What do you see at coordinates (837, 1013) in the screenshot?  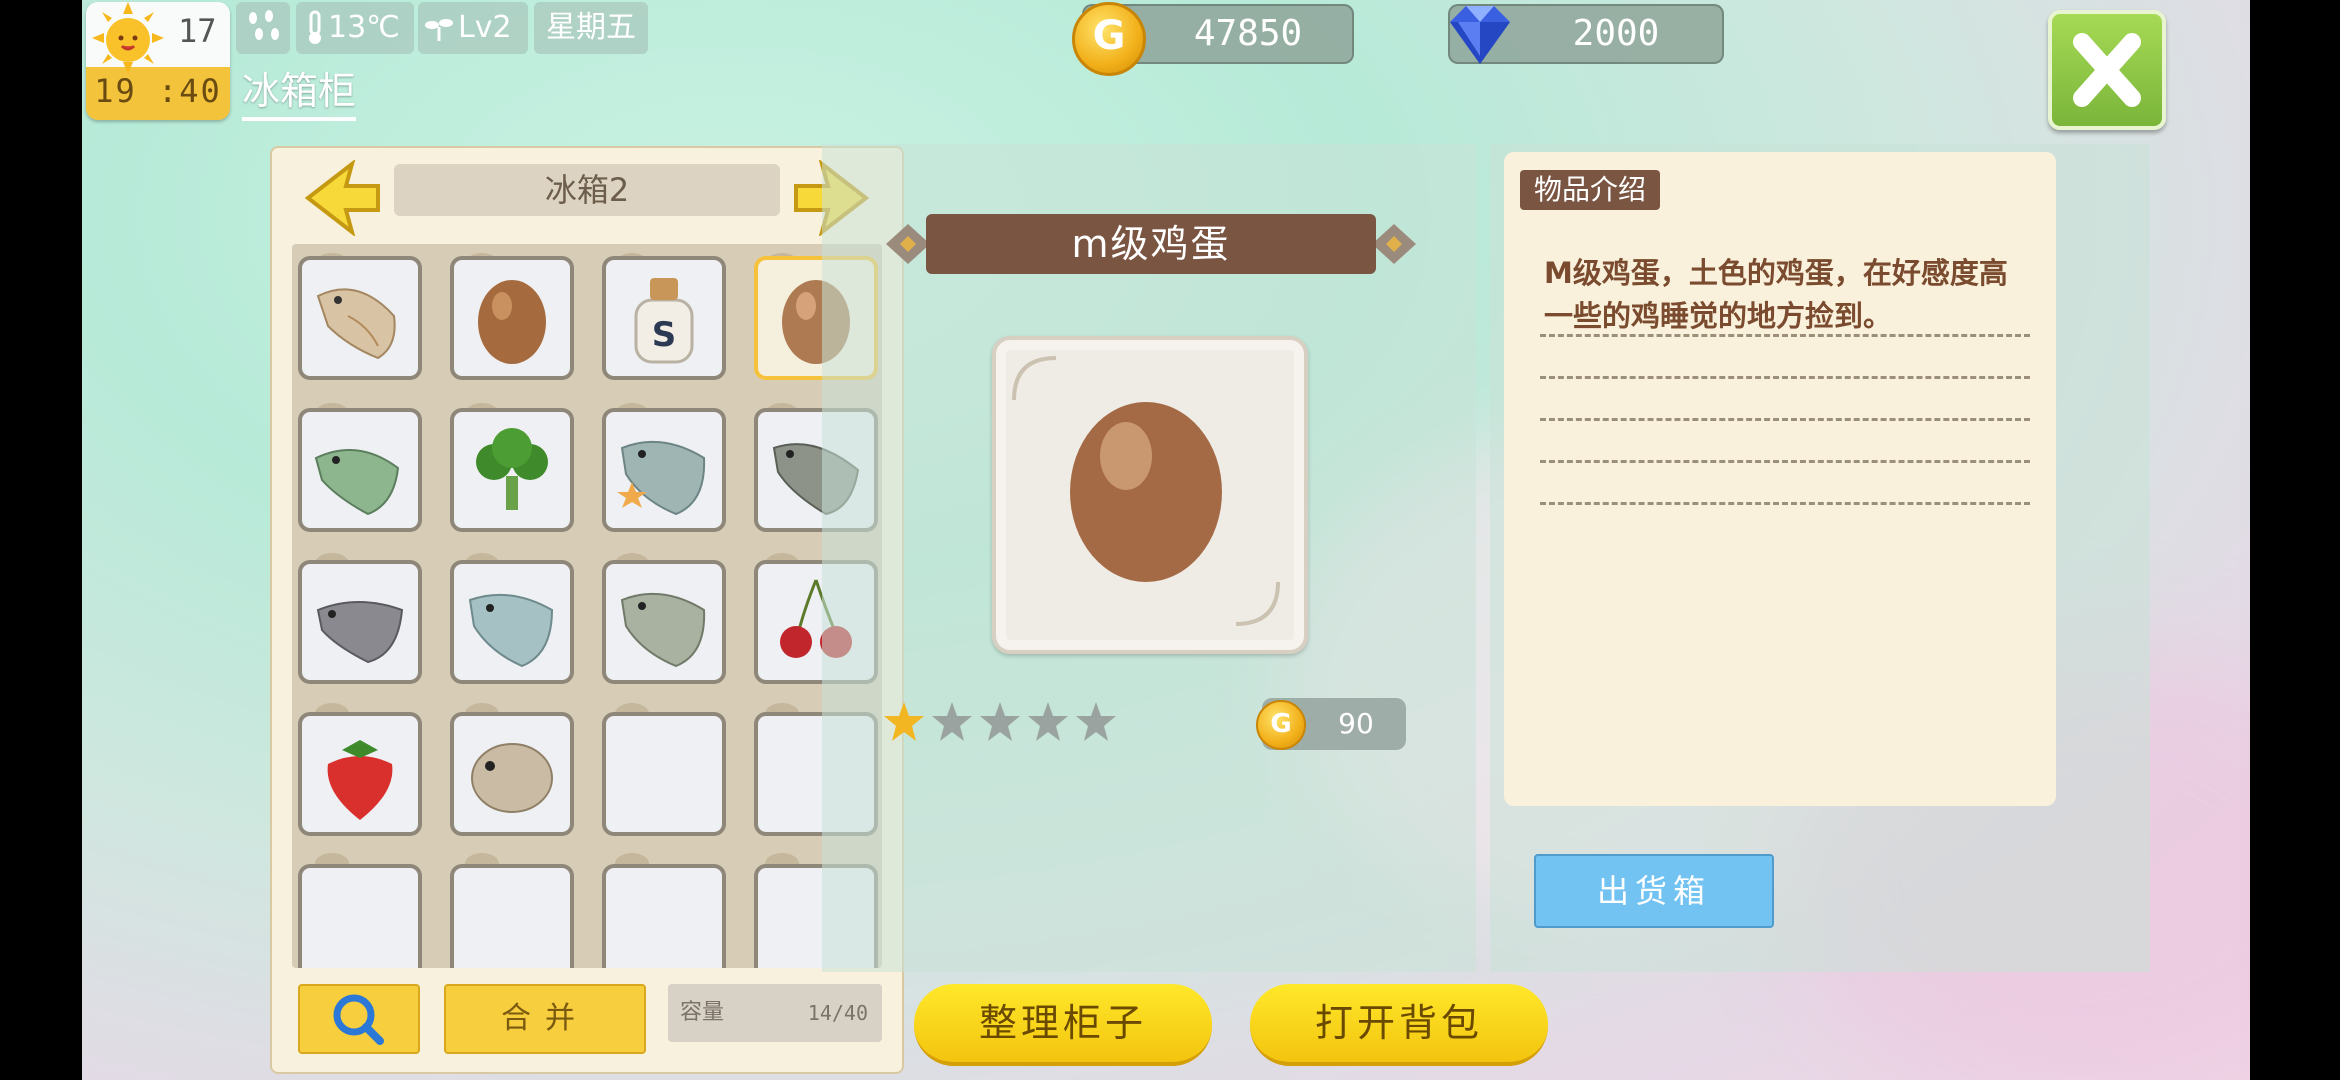 I see `capacity-value: 14/40` at bounding box center [837, 1013].